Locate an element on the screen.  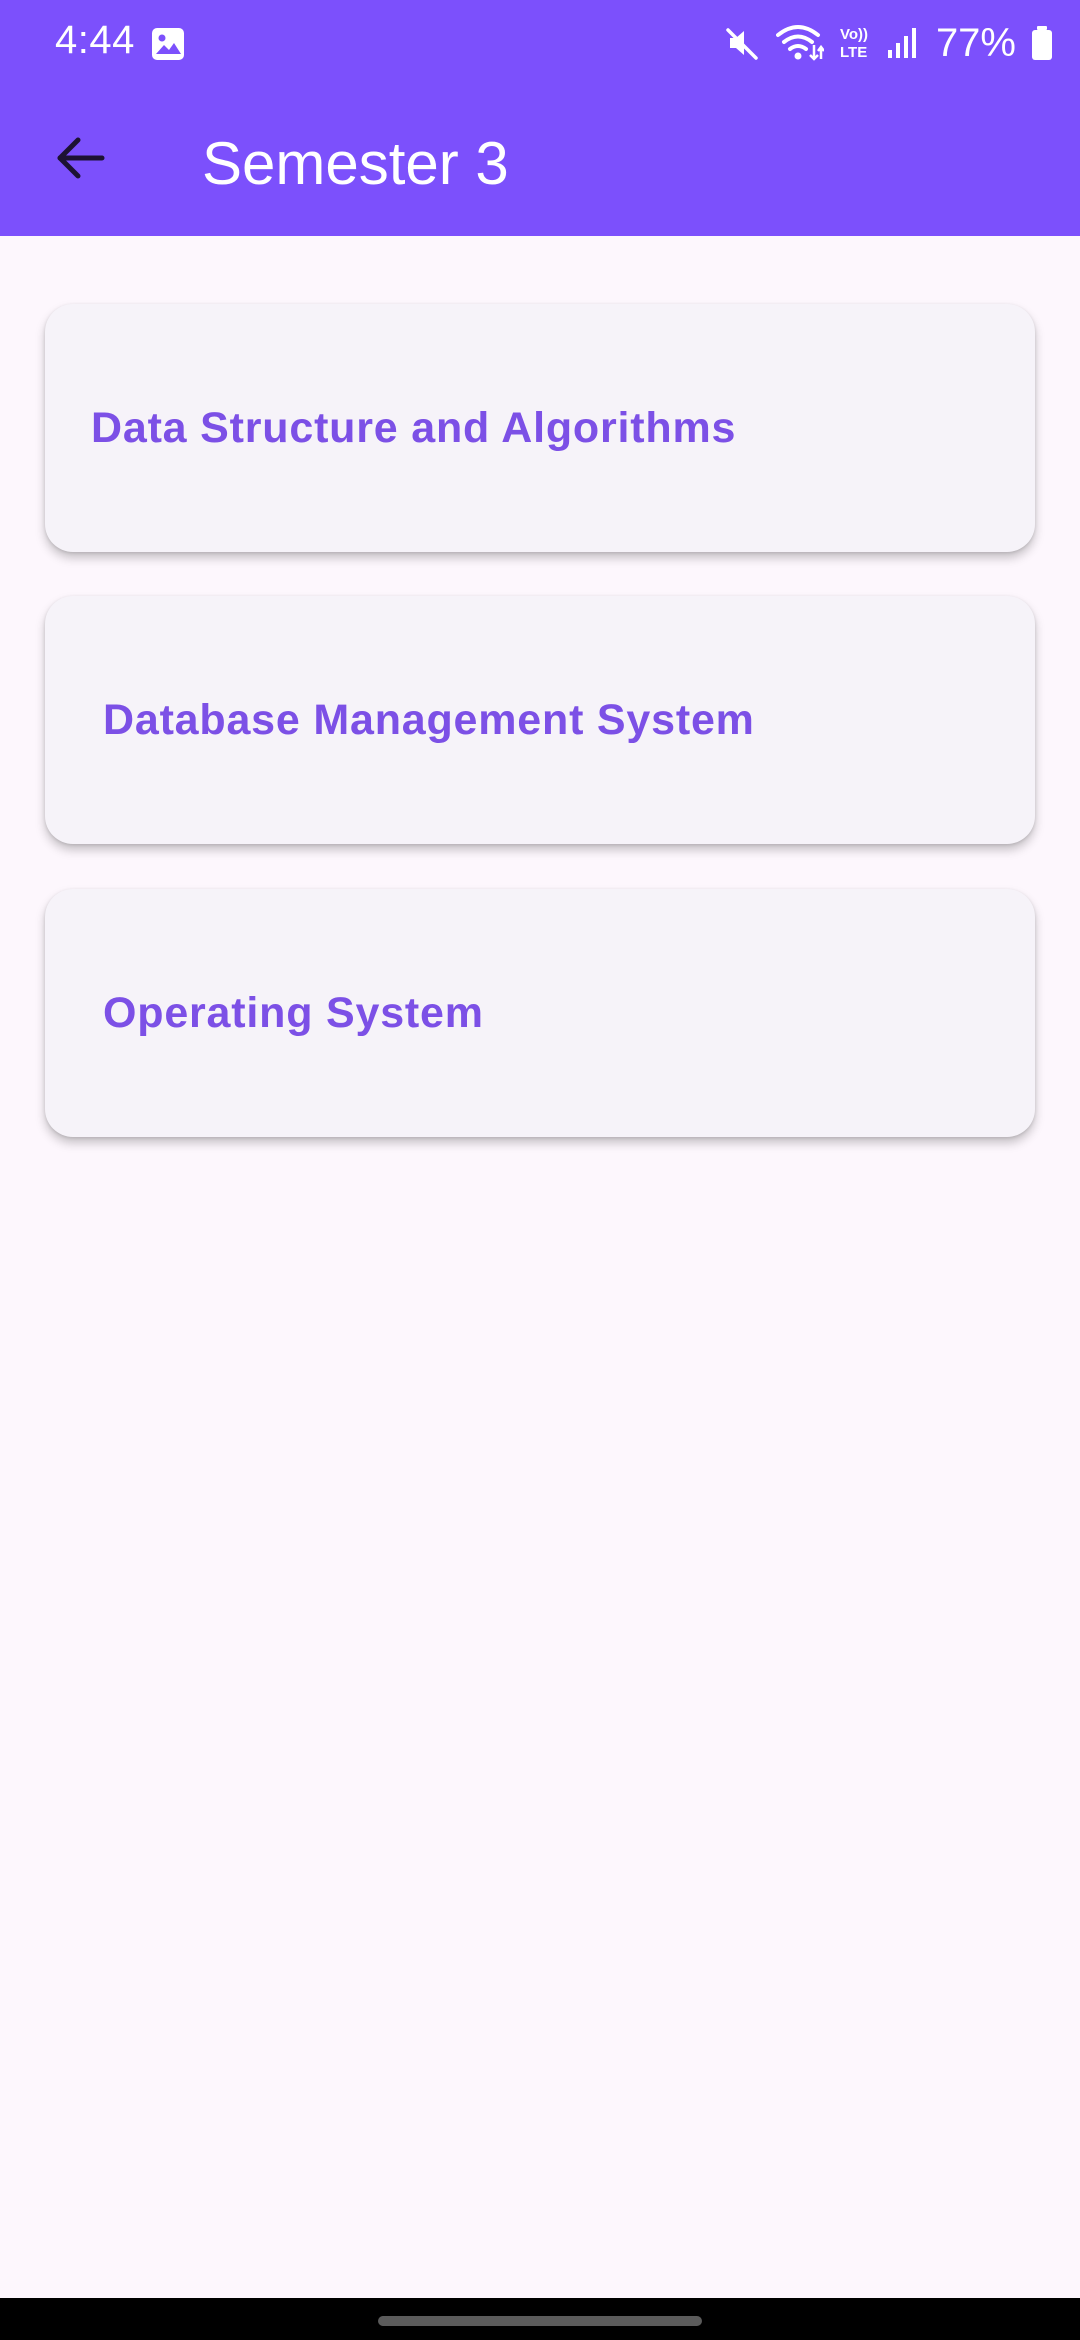
home-indicator is located at coordinates (540, 2321).